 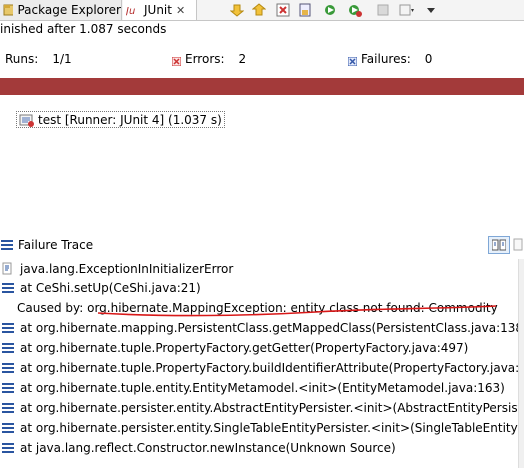 I want to click on test-counters: Runs: 1/1 Errors: 2 Failures: 0, so click(x=262, y=60).